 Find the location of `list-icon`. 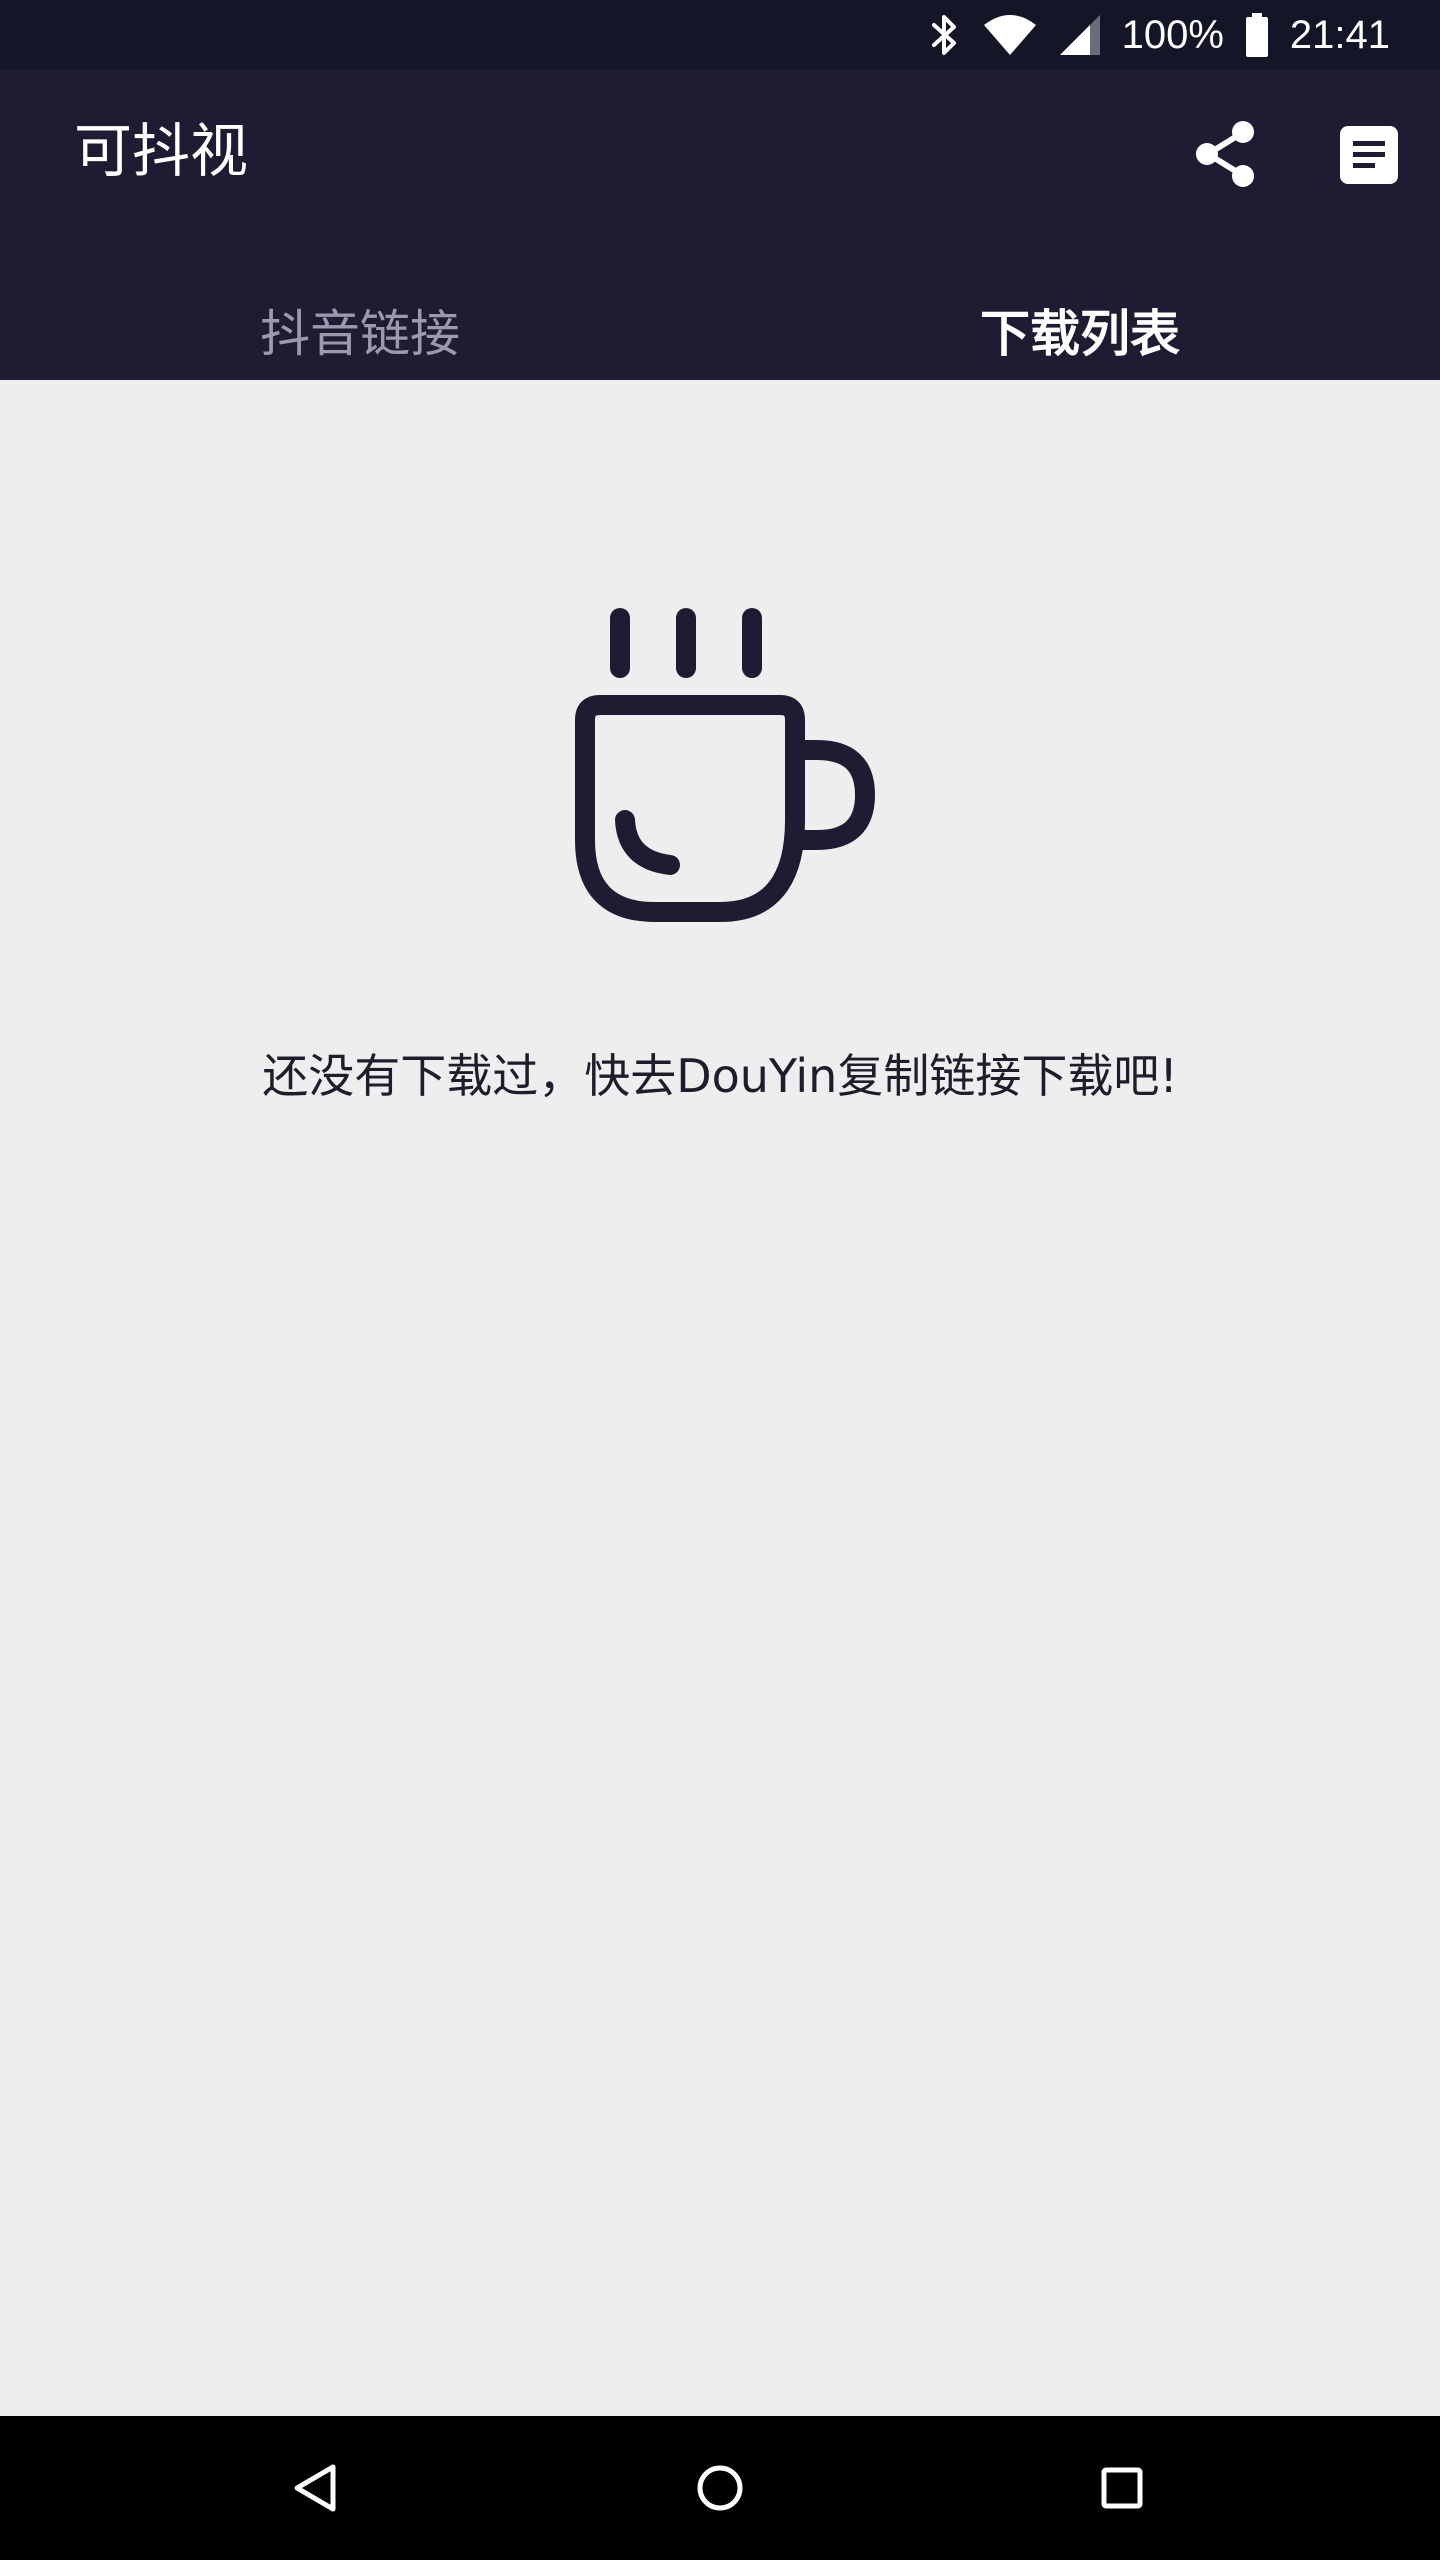

list-icon is located at coordinates (1369, 155).